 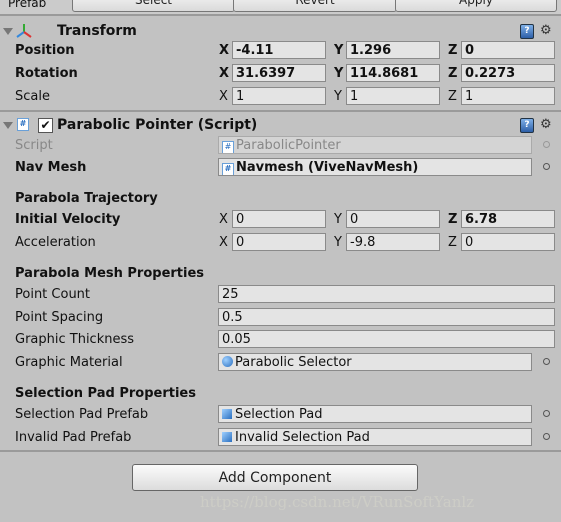 What do you see at coordinates (508, 242) in the screenshot?
I see `acceleration-z-field: 0` at bounding box center [508, 242].